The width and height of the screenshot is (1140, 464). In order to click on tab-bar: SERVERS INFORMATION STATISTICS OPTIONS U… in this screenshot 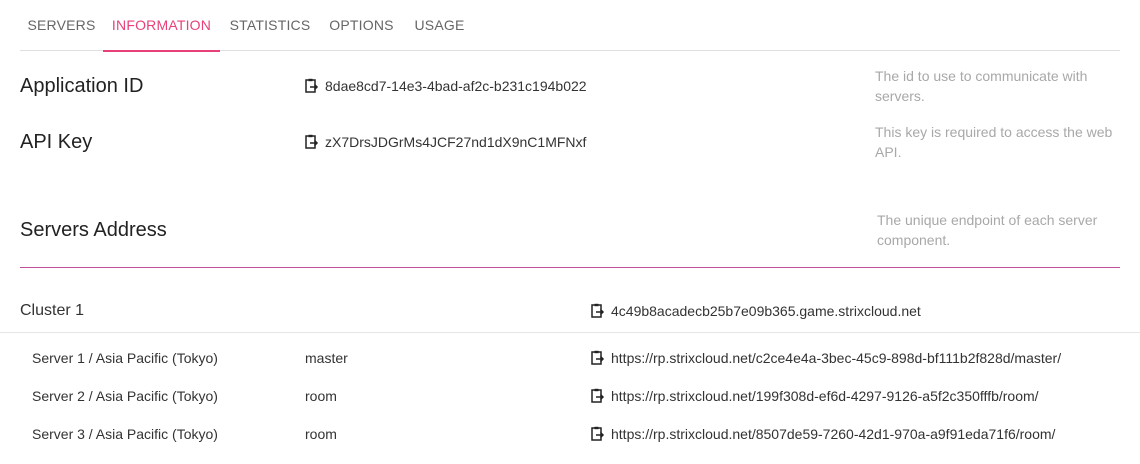, I will do `click(570, 26)`.